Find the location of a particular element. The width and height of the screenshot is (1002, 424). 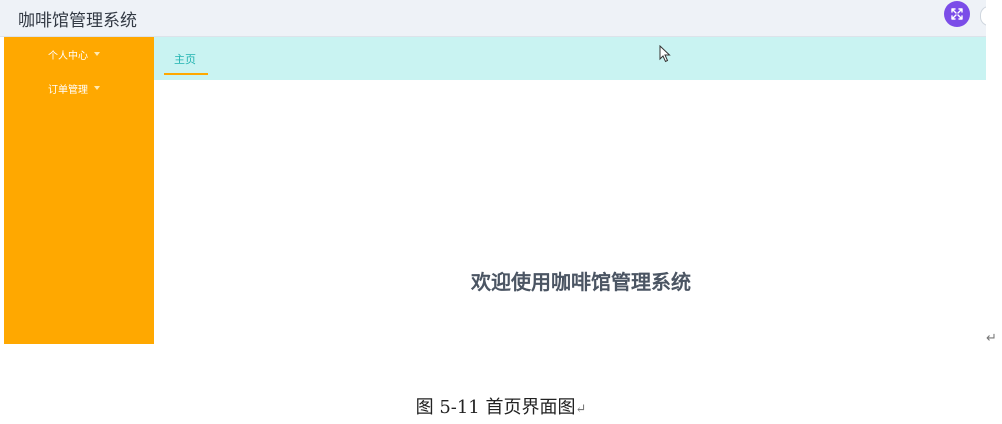

tab-label: 主页 is located at coordinates (185, 59).